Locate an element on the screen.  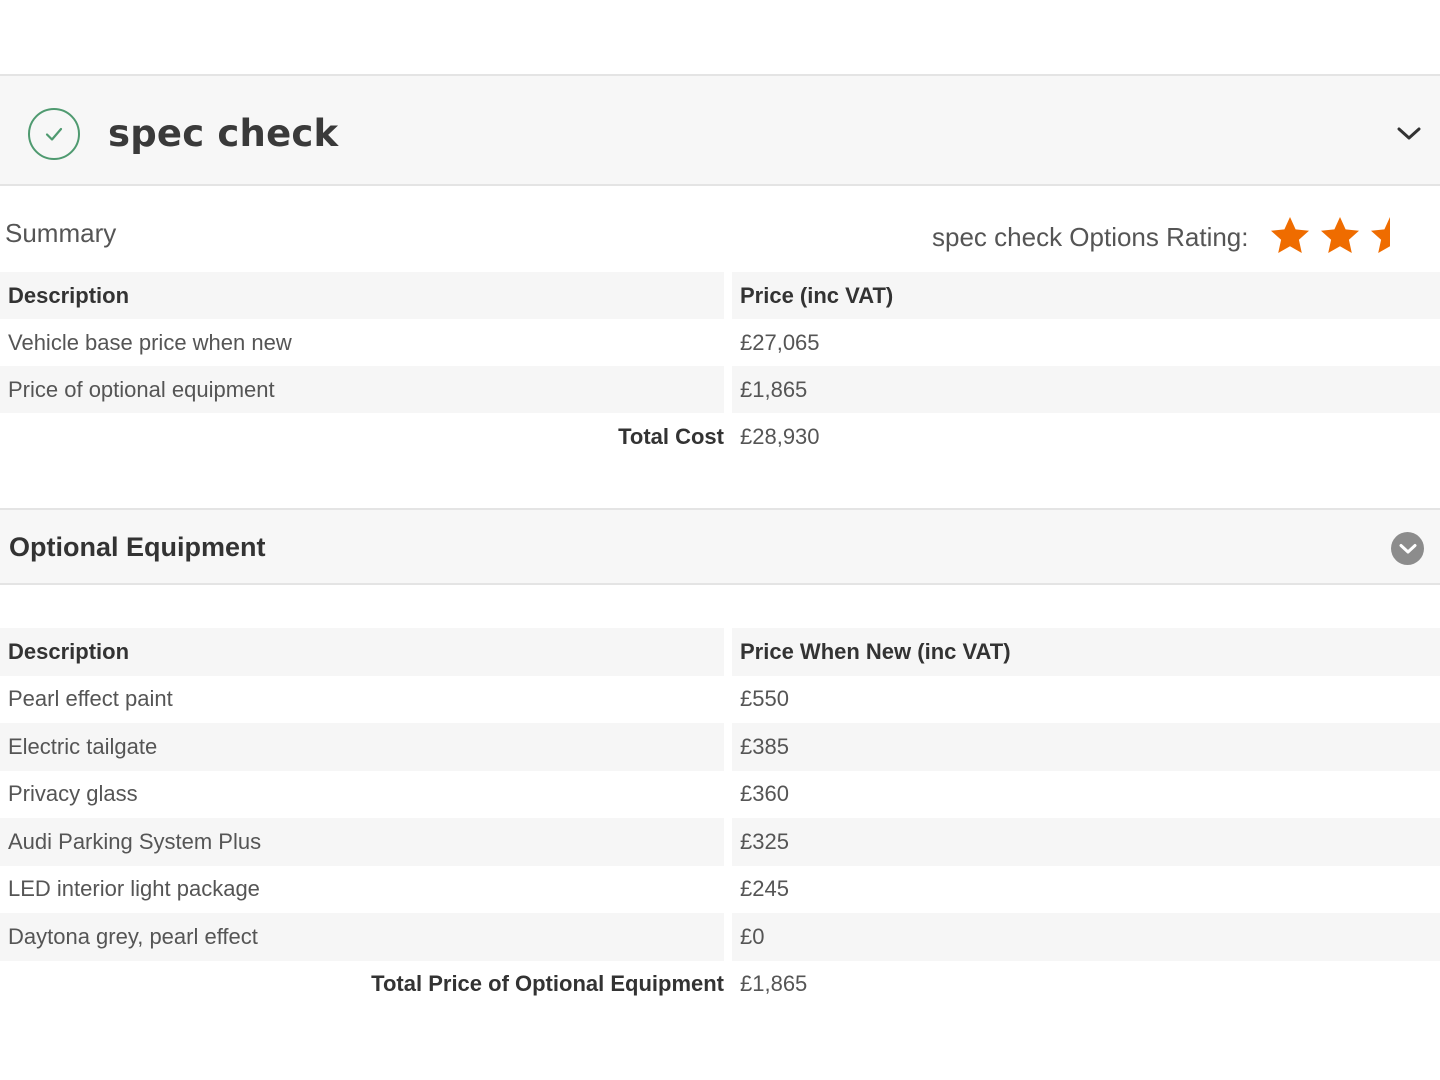
total-optional-value: £1,865 is located at coordinates (1082, 984).